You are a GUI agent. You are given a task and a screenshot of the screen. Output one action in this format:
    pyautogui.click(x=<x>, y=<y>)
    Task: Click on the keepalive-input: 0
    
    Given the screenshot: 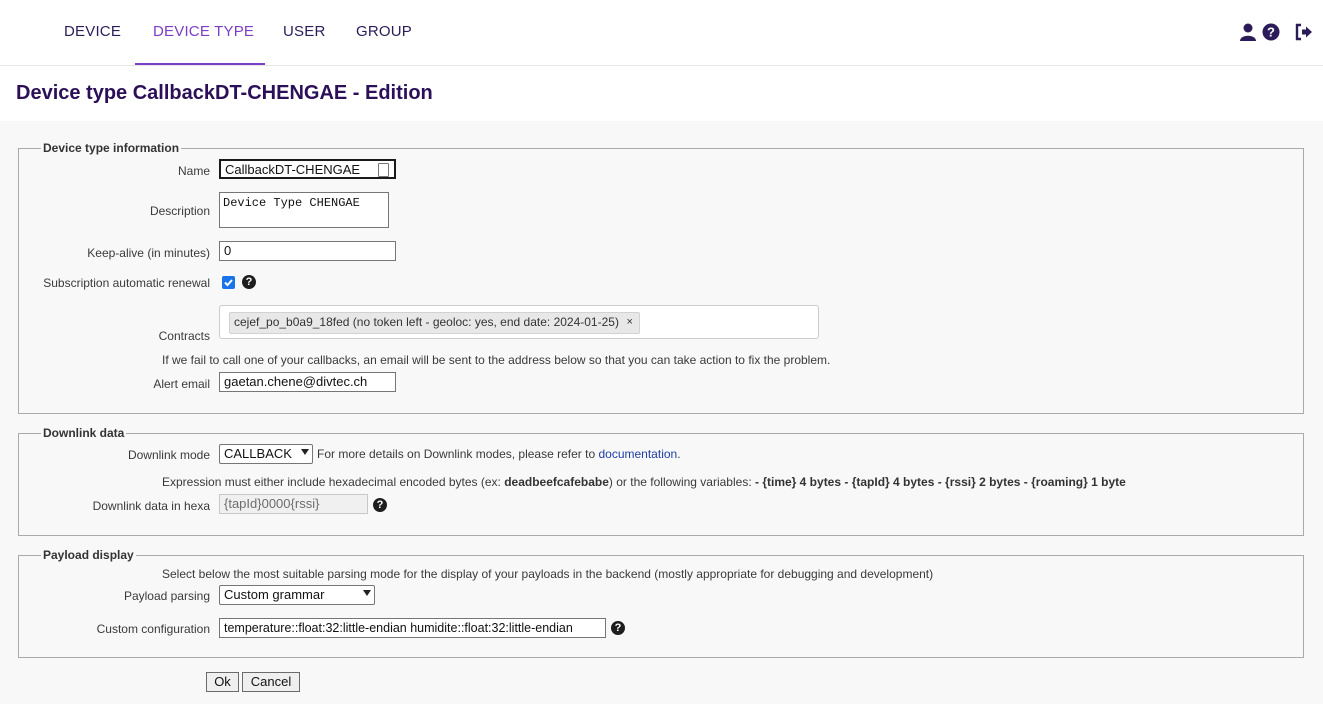 What is the action you would take?
    pyautogui.click(x=307, y=251)
    